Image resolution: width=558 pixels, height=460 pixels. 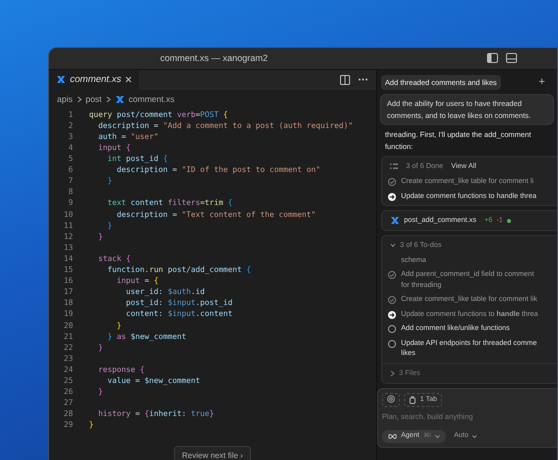 I want to click on status-dot-icon, so click(x=508, y=220).